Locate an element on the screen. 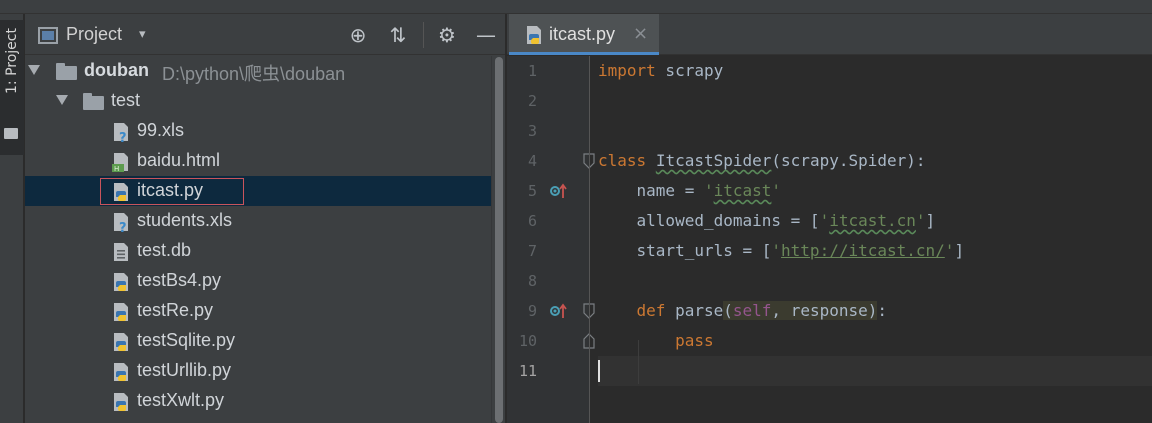 The height and width of the screenshot is (423, 1152). project-view-icon is located at coordinates (48, 35).